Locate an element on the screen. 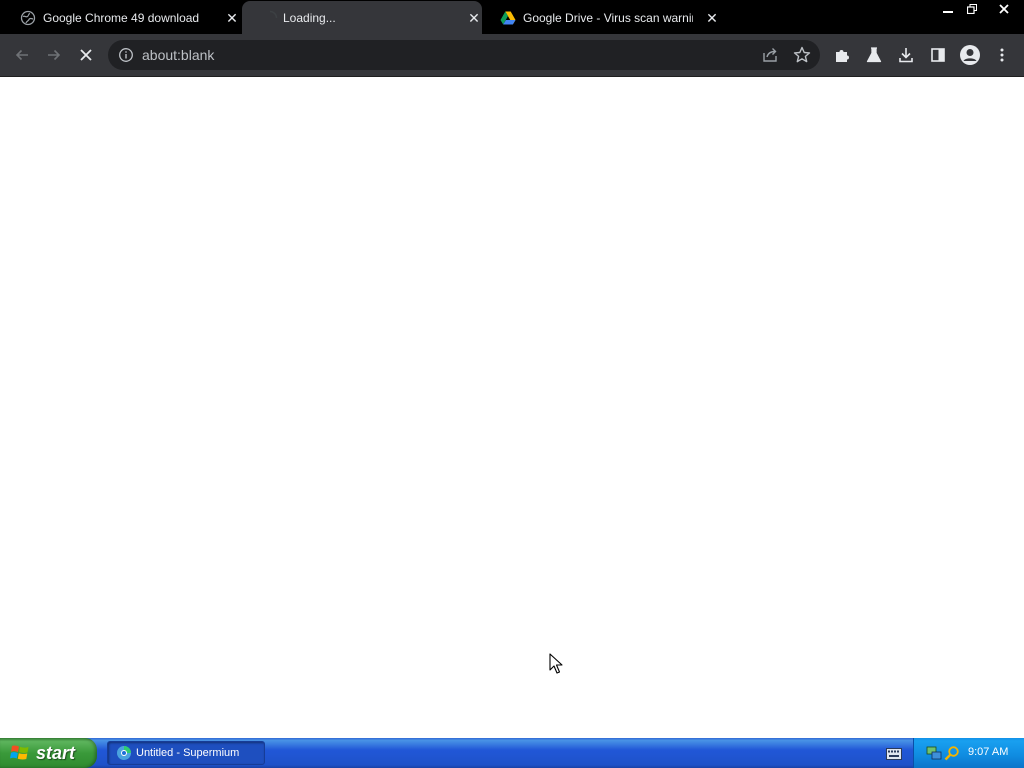 The width and height of the screenshot is (1024, 768). start-button: start is located at coordinates (48, 753).